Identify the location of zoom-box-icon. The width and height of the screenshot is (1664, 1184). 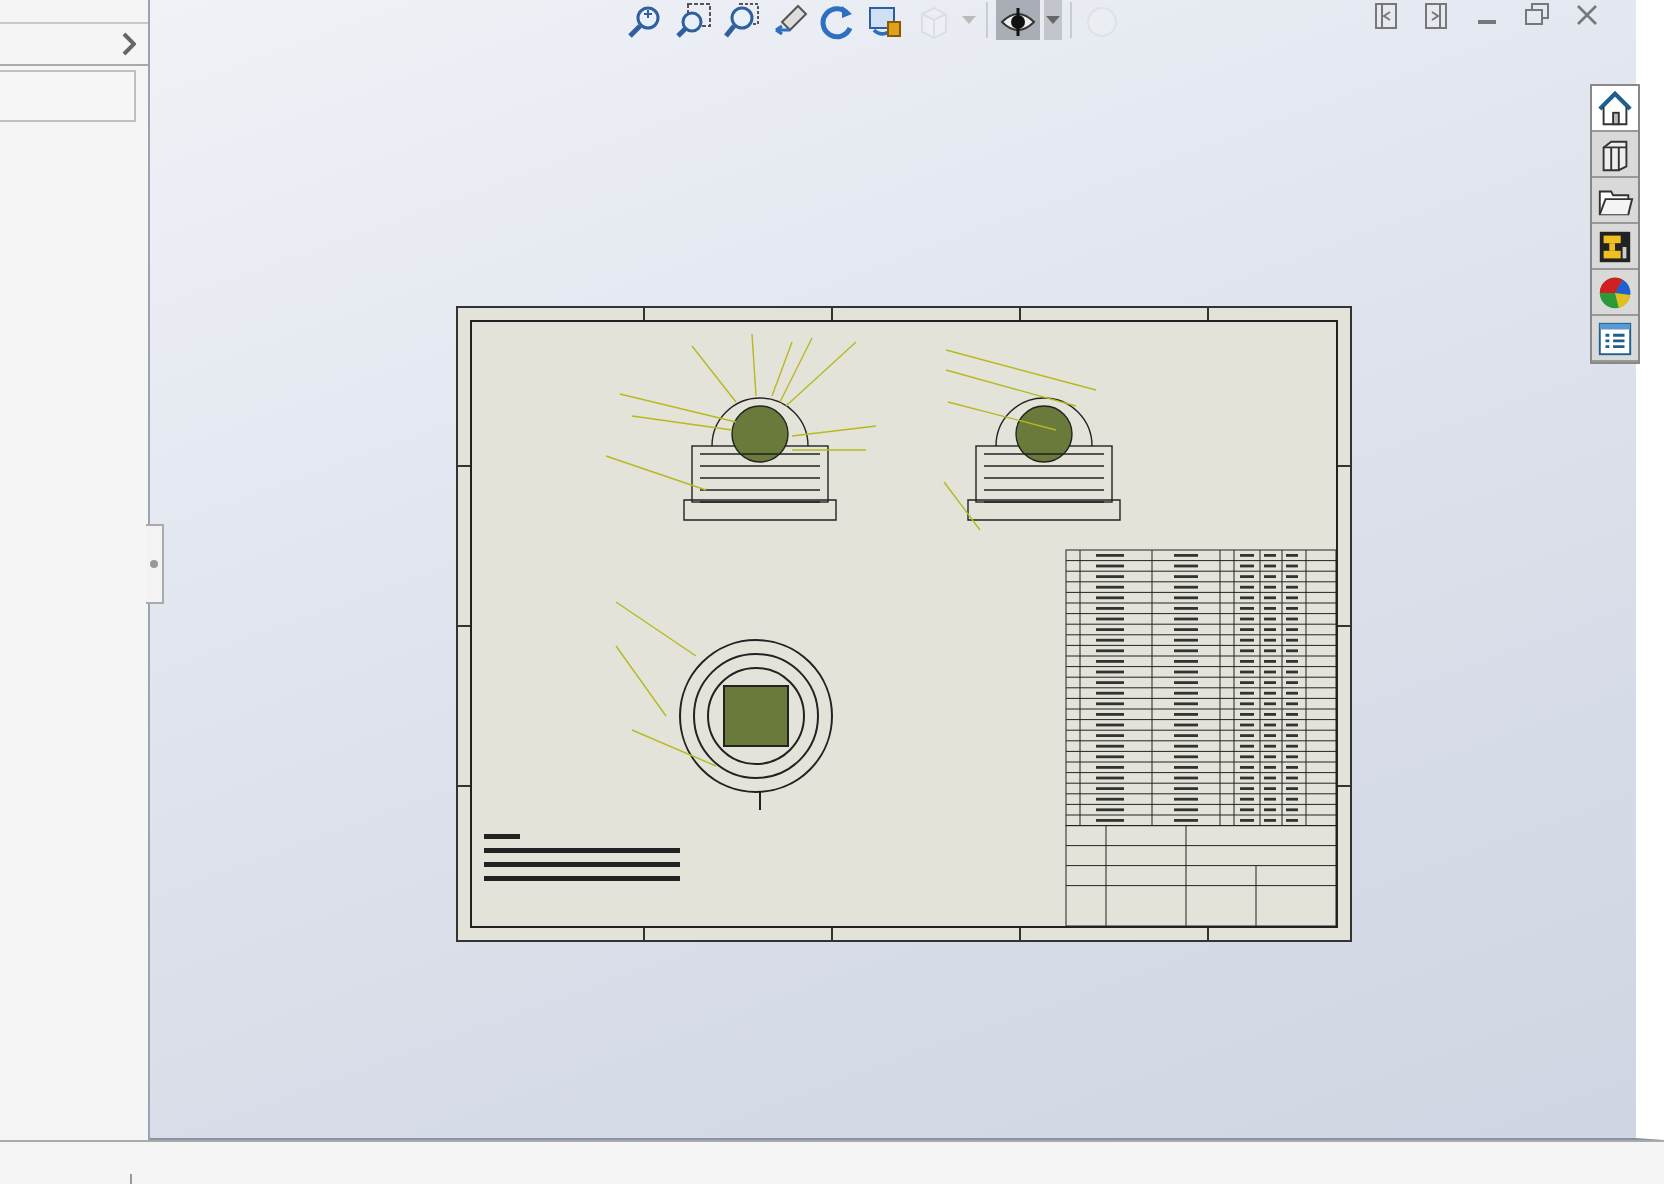
(742, 20).